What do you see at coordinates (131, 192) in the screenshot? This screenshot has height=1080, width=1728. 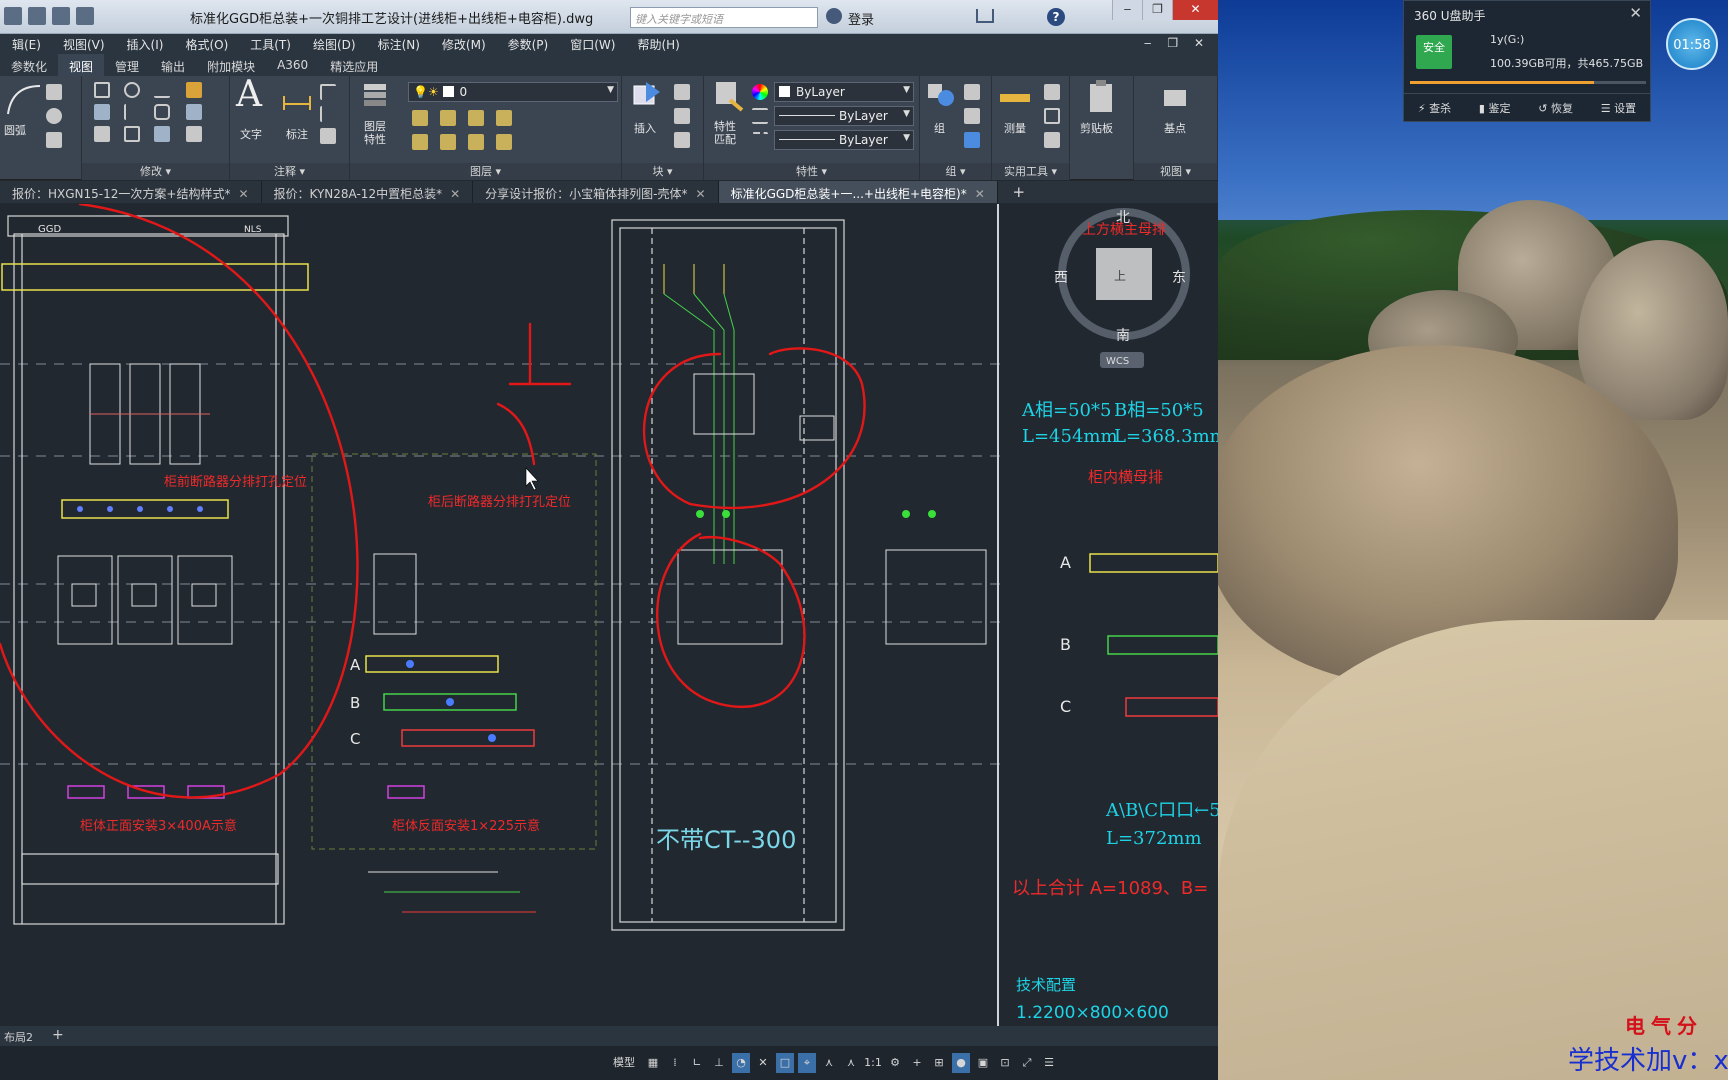 I see `doc-tab-hxgn15: 报价：HXGN15-12一次方案+结构样式* ✕` at bounding box center [131, 192].